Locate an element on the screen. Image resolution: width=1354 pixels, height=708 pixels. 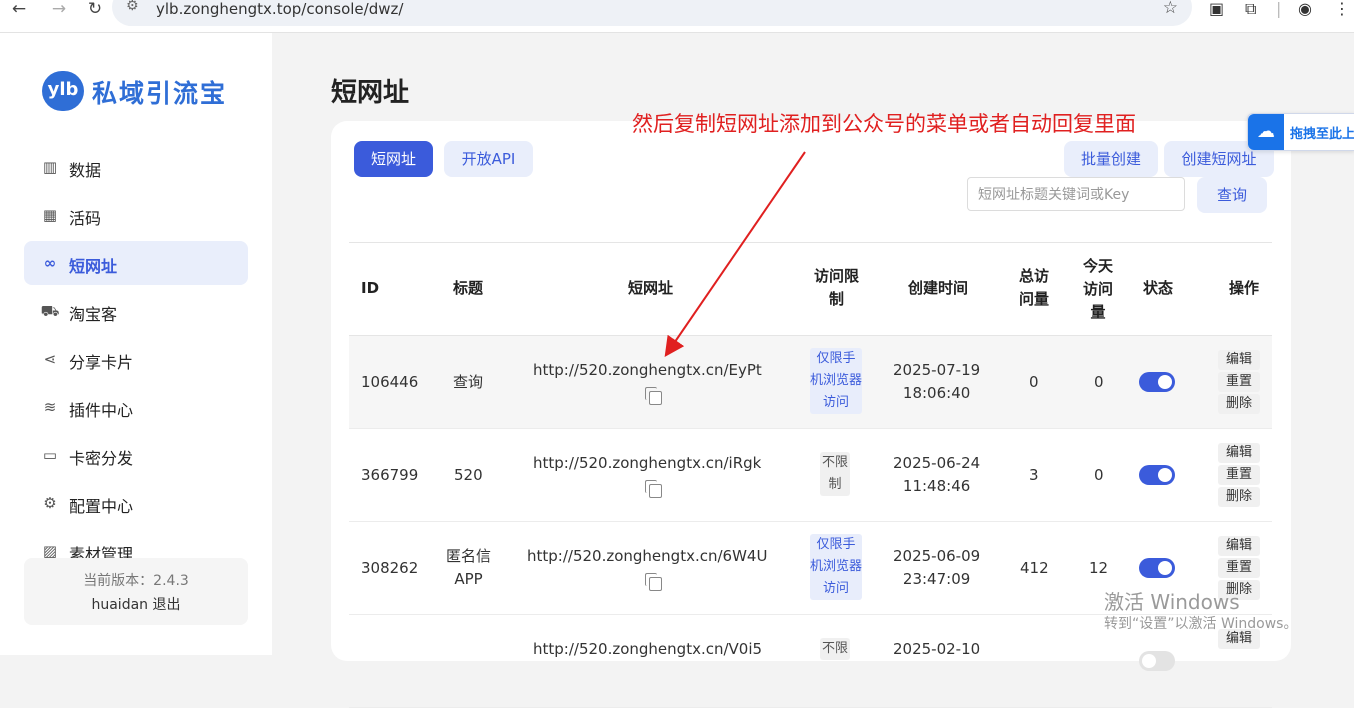
activation-watermark-subtitle: 转到“设置”以激活 Windows。 is located at coordinates (1201, 624).